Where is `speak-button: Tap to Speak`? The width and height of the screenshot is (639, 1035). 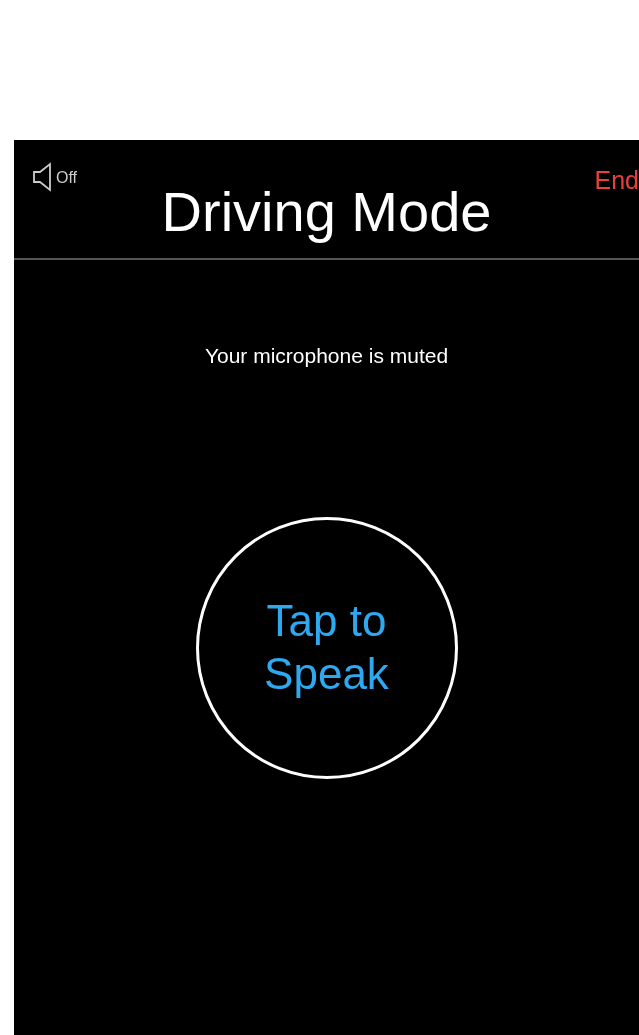
speak-button: Tap to Speak is located at coordinates (326, 647).